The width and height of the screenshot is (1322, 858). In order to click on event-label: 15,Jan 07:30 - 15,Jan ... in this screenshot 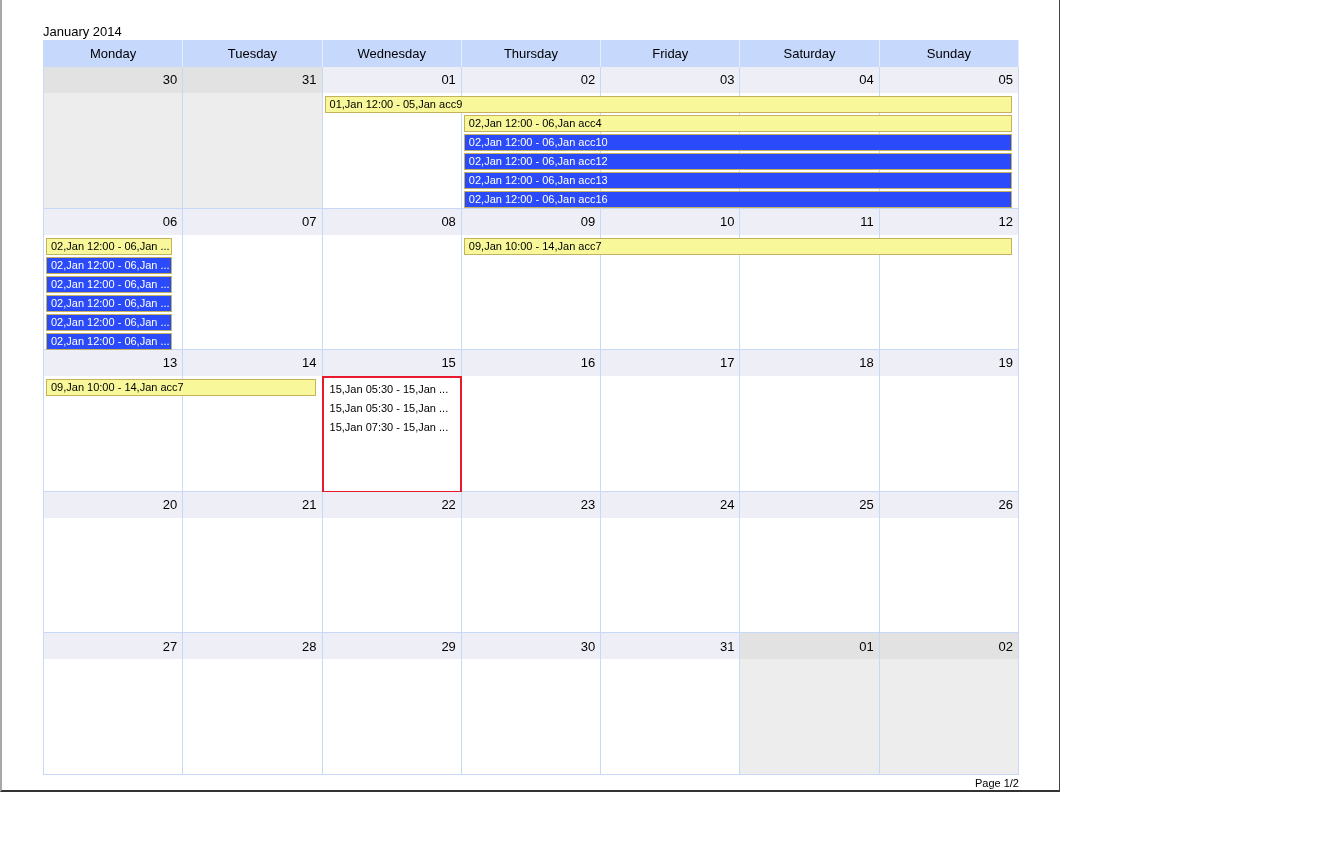, I will do `click(389, 428)`.